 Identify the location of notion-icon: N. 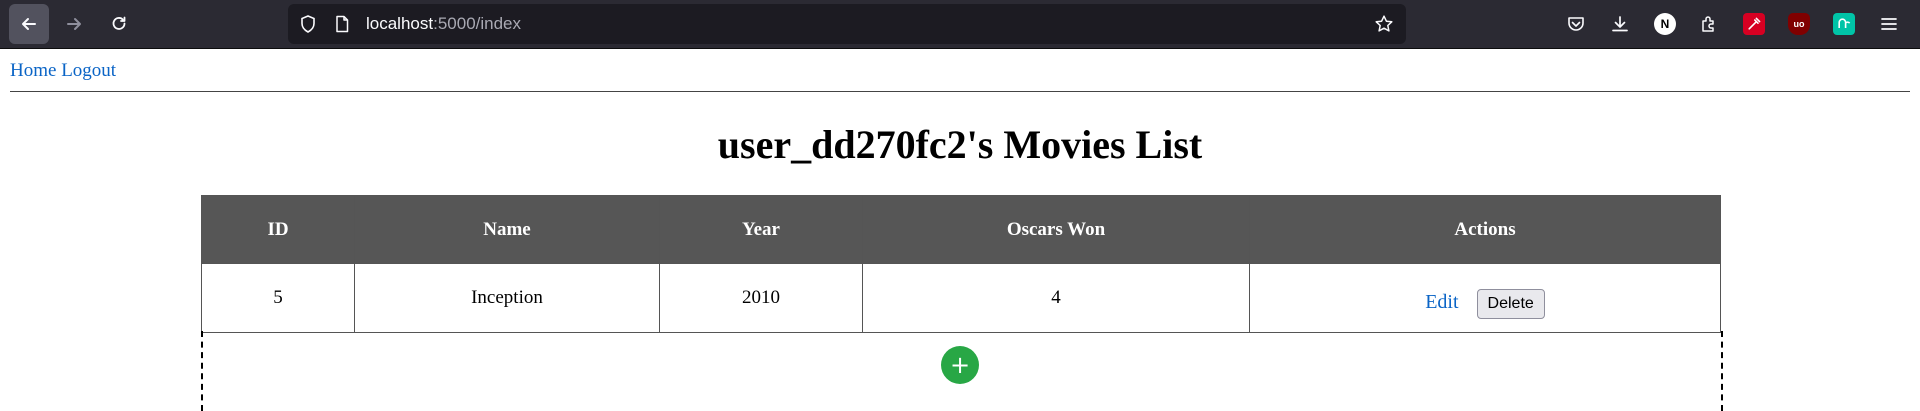
(1665, 24).